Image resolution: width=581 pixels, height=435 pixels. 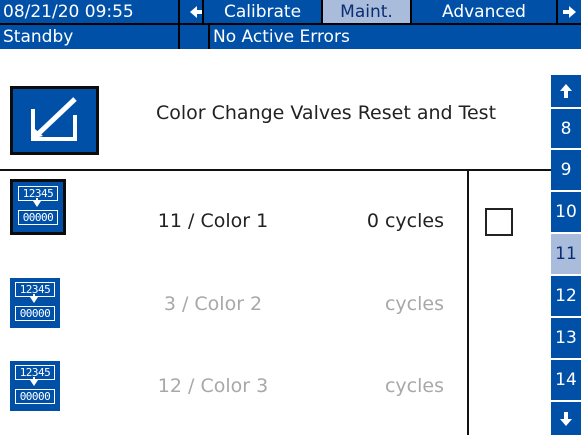 What do you see at coordinates (566, 212) in the screenshot?
I see `page-tab-10: 10` at bounding box center [566, 212].